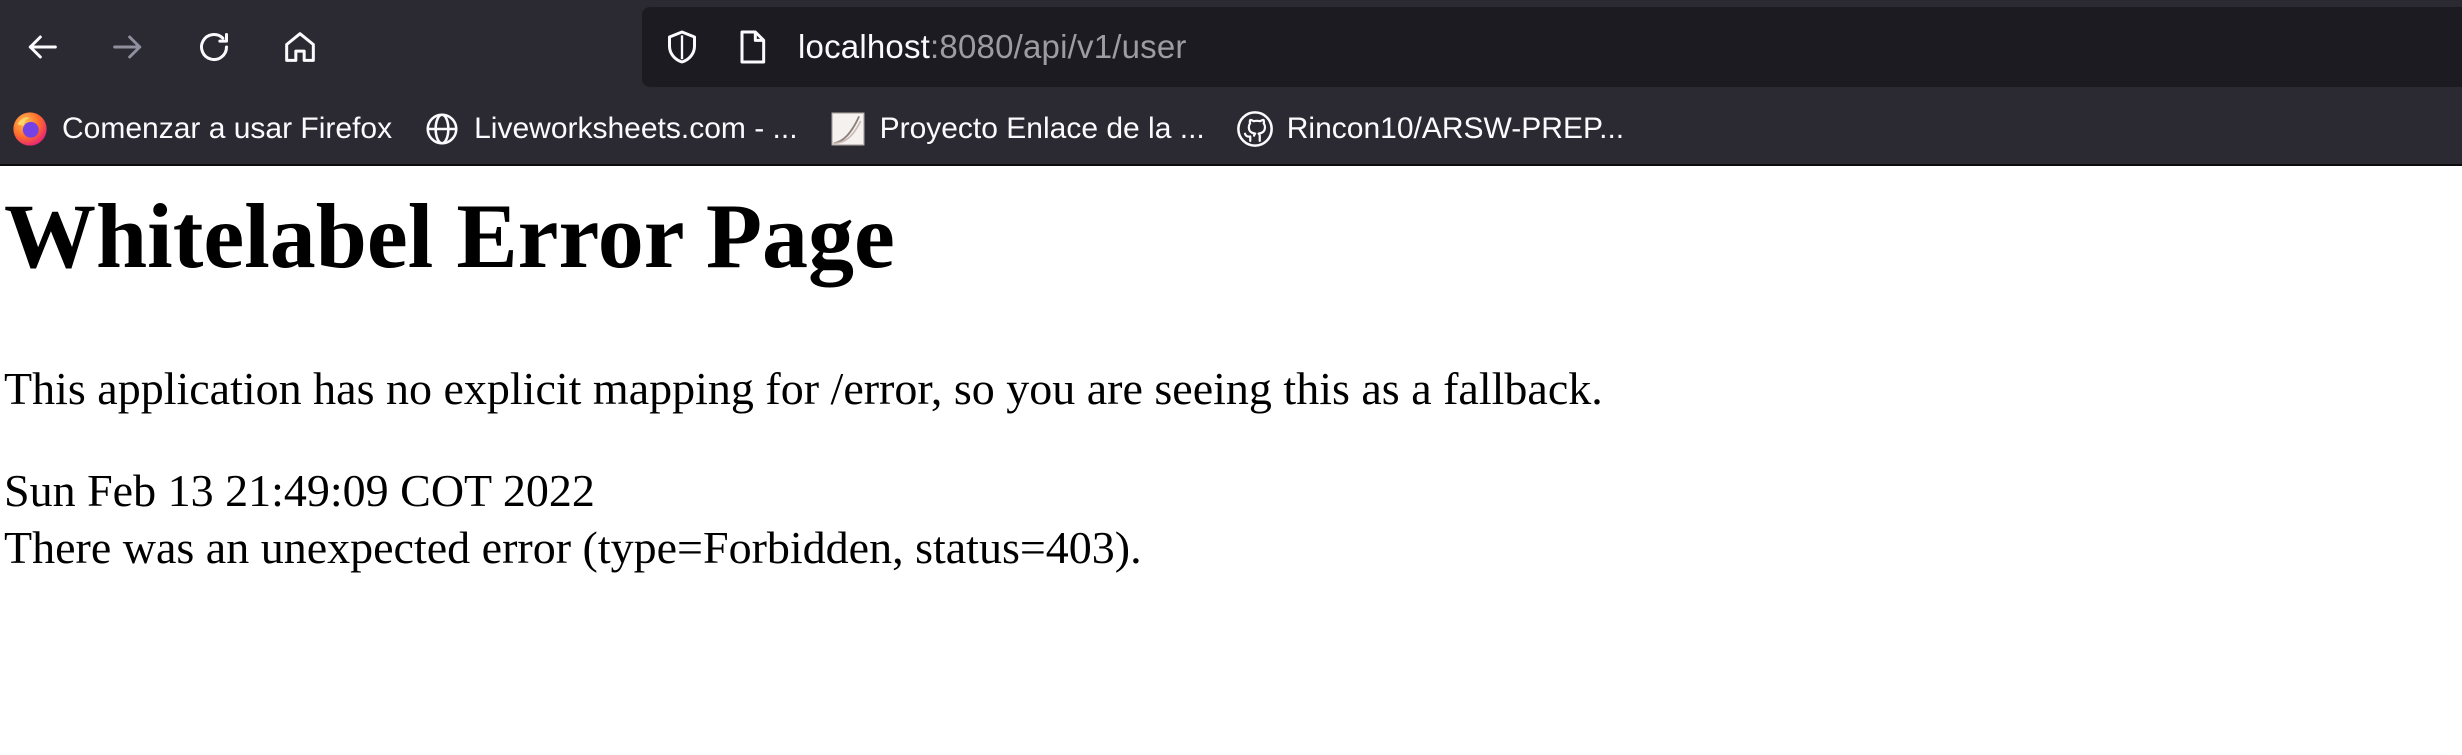  Describe the element at coordinates (1255, 129) in the screenshot. I see `github-icon` at that location.